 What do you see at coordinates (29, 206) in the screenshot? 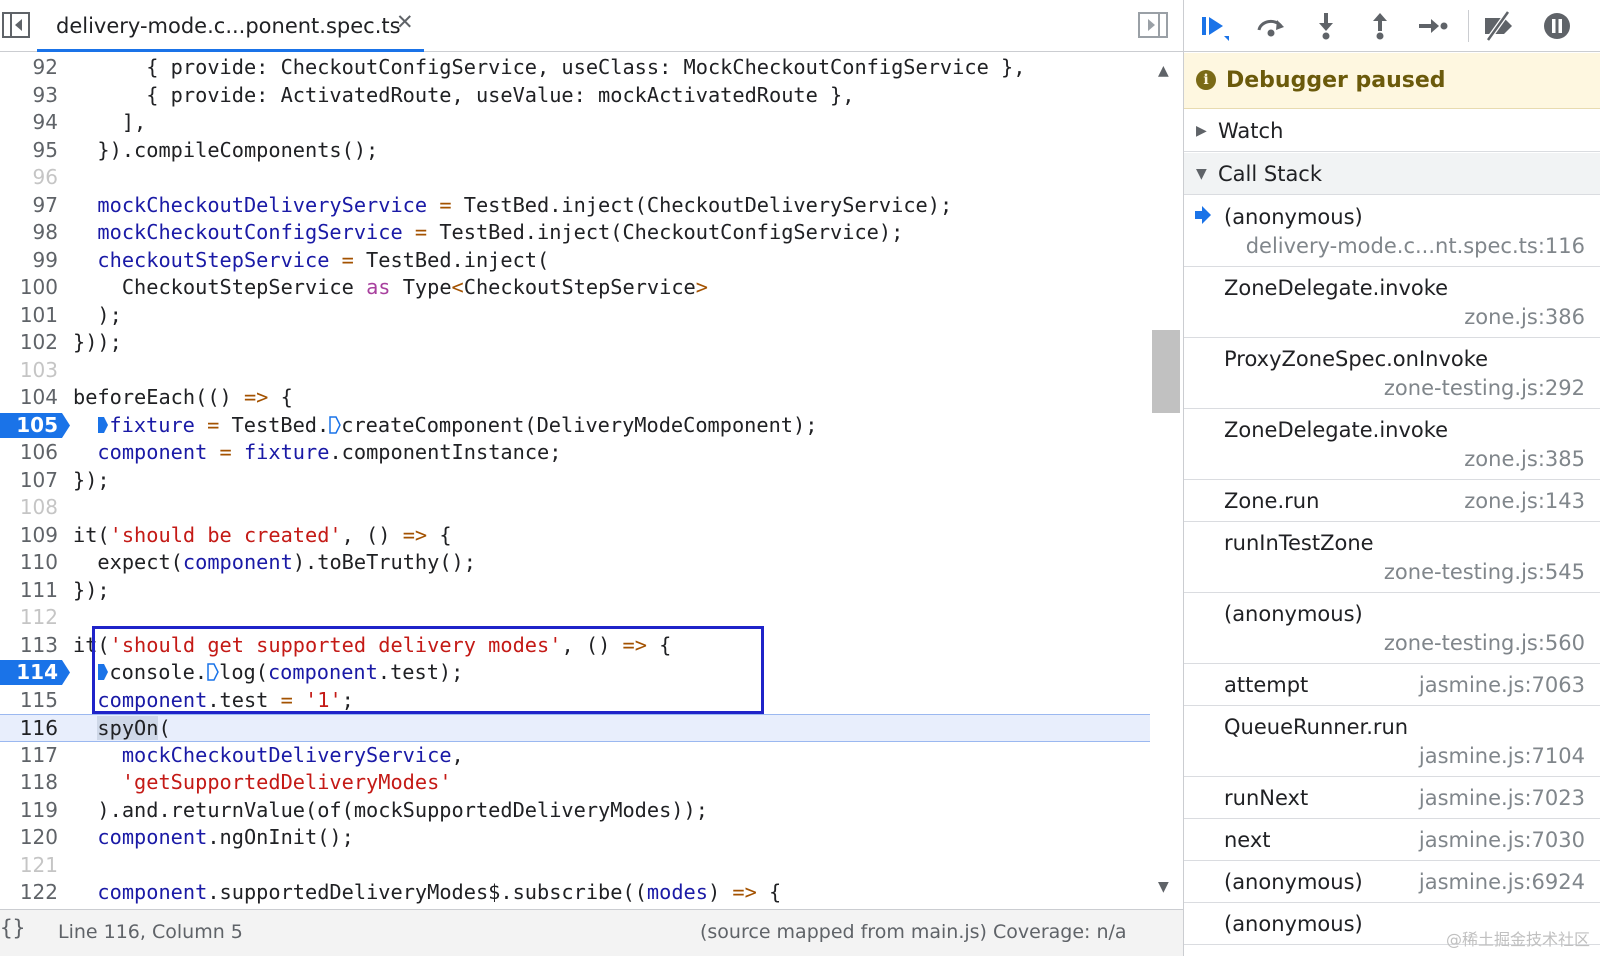
I see `line-number: 97` at bounding box center [29, 206].